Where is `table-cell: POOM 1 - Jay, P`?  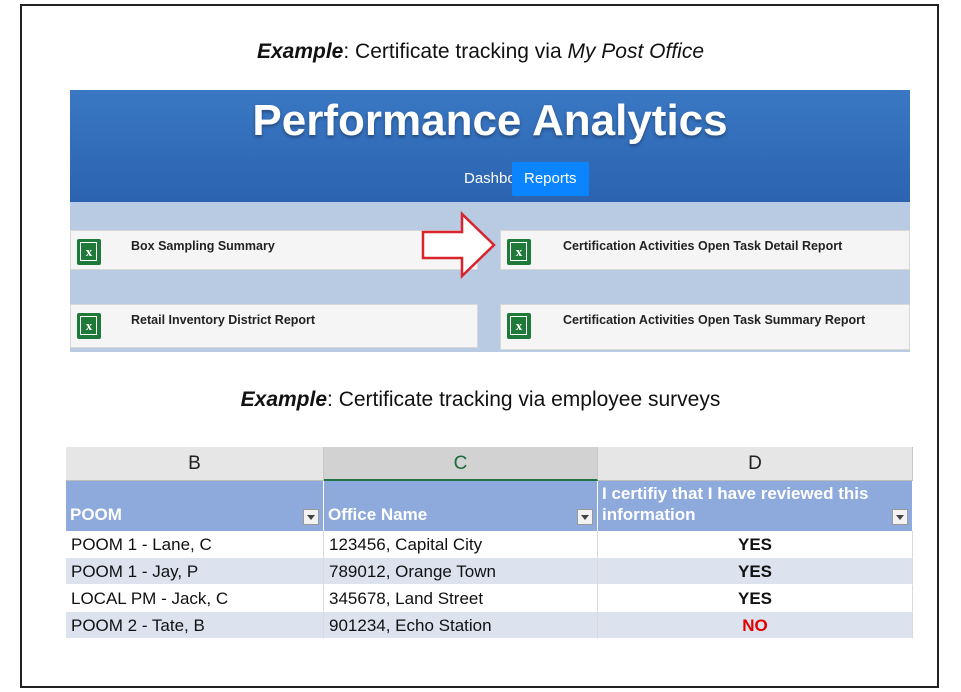
table-cell: POOM 1 - Jay, P is located at coordinates (195, 571).